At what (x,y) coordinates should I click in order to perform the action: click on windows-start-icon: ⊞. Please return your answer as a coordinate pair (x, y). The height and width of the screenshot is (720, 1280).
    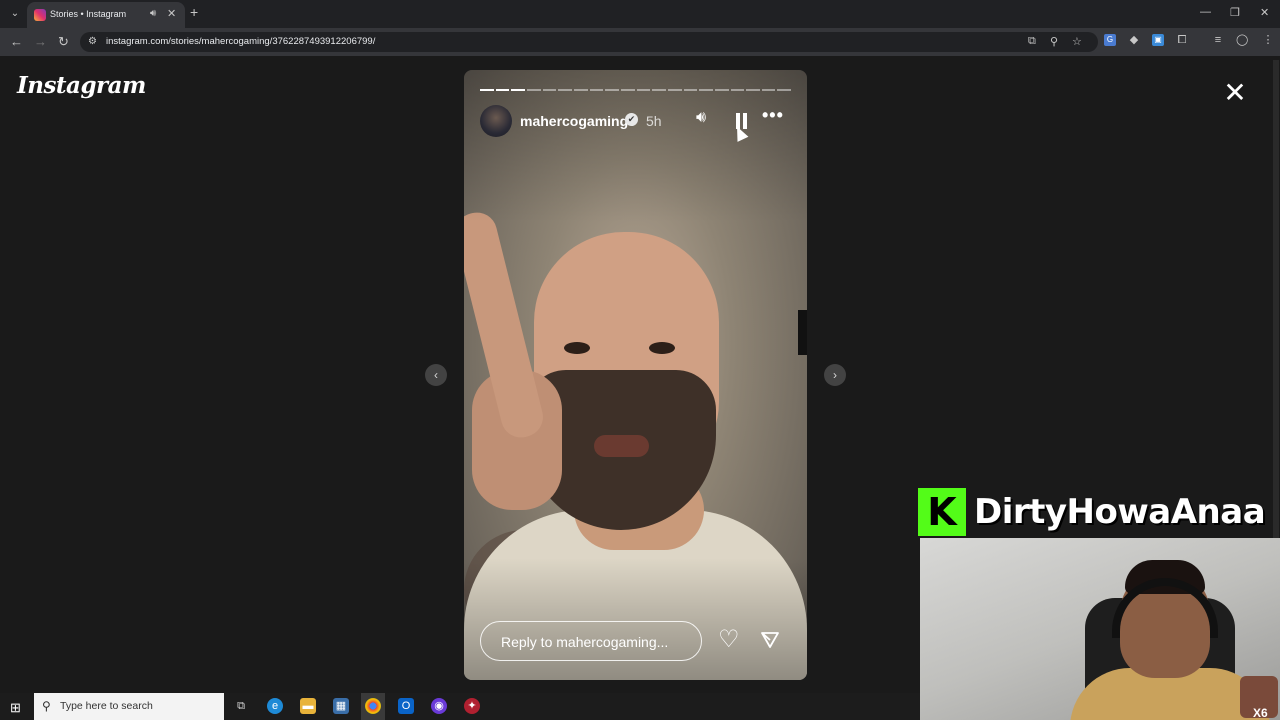
    Looking at the image, I should click on (15, 708).